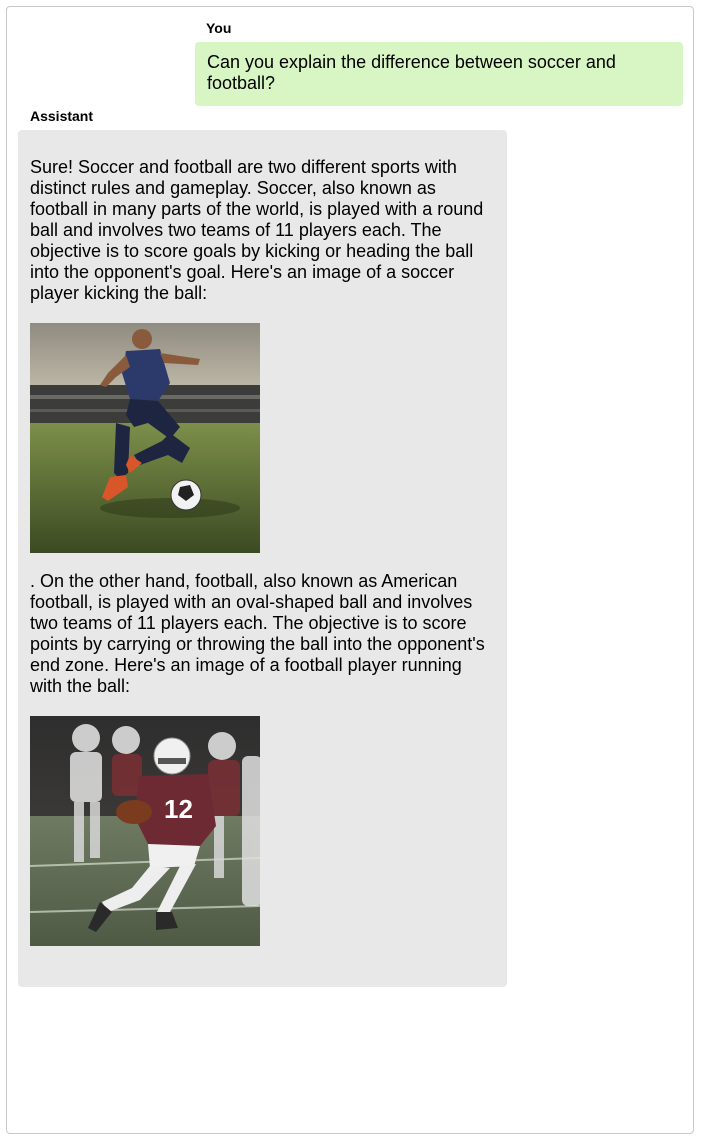  Describe the element at coordinates (145, 831) in the screenshot. I see `football-player-image: 12` at that location.